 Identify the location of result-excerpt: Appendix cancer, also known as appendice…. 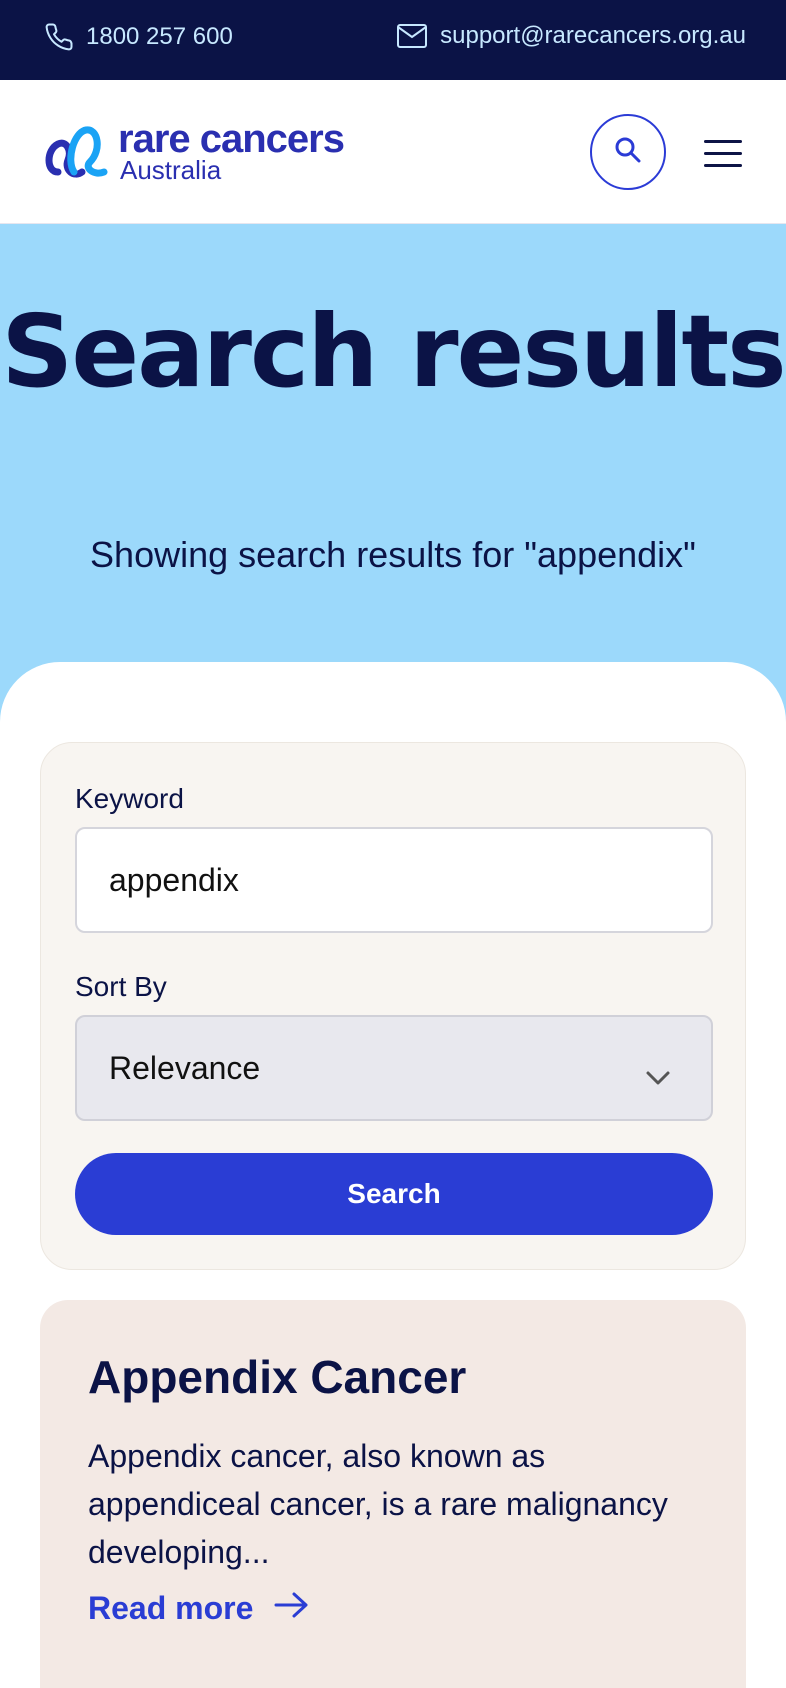
(378, 1504).